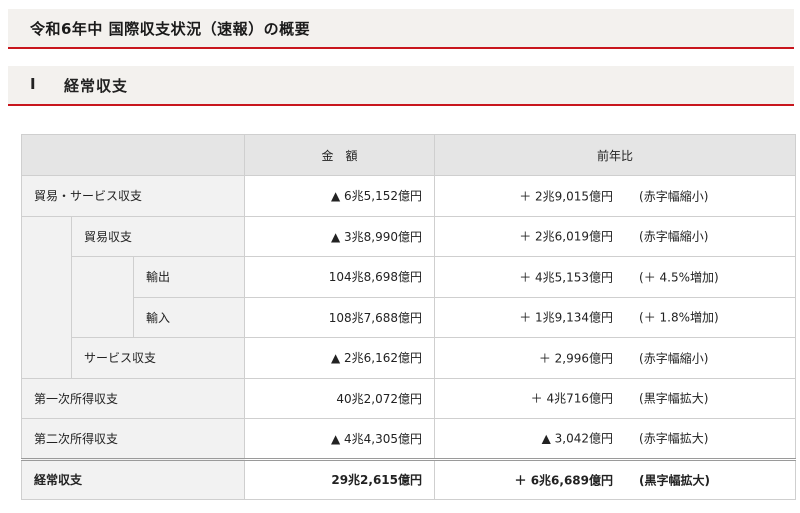  What do you see at coordinates (96, 86) in the screenshot?
I see `section-title: 経常収支` at bounding box center [96, 86].